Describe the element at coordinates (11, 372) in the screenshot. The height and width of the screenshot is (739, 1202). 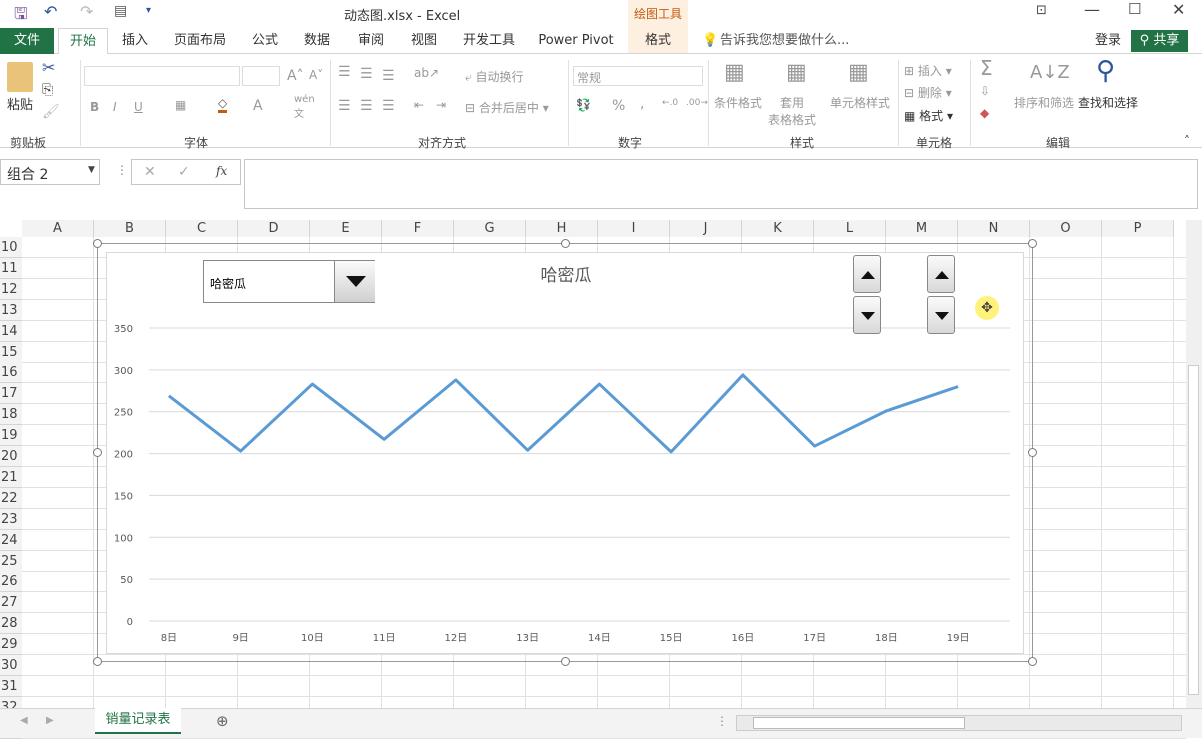
I see `row-header: 16` at that location.